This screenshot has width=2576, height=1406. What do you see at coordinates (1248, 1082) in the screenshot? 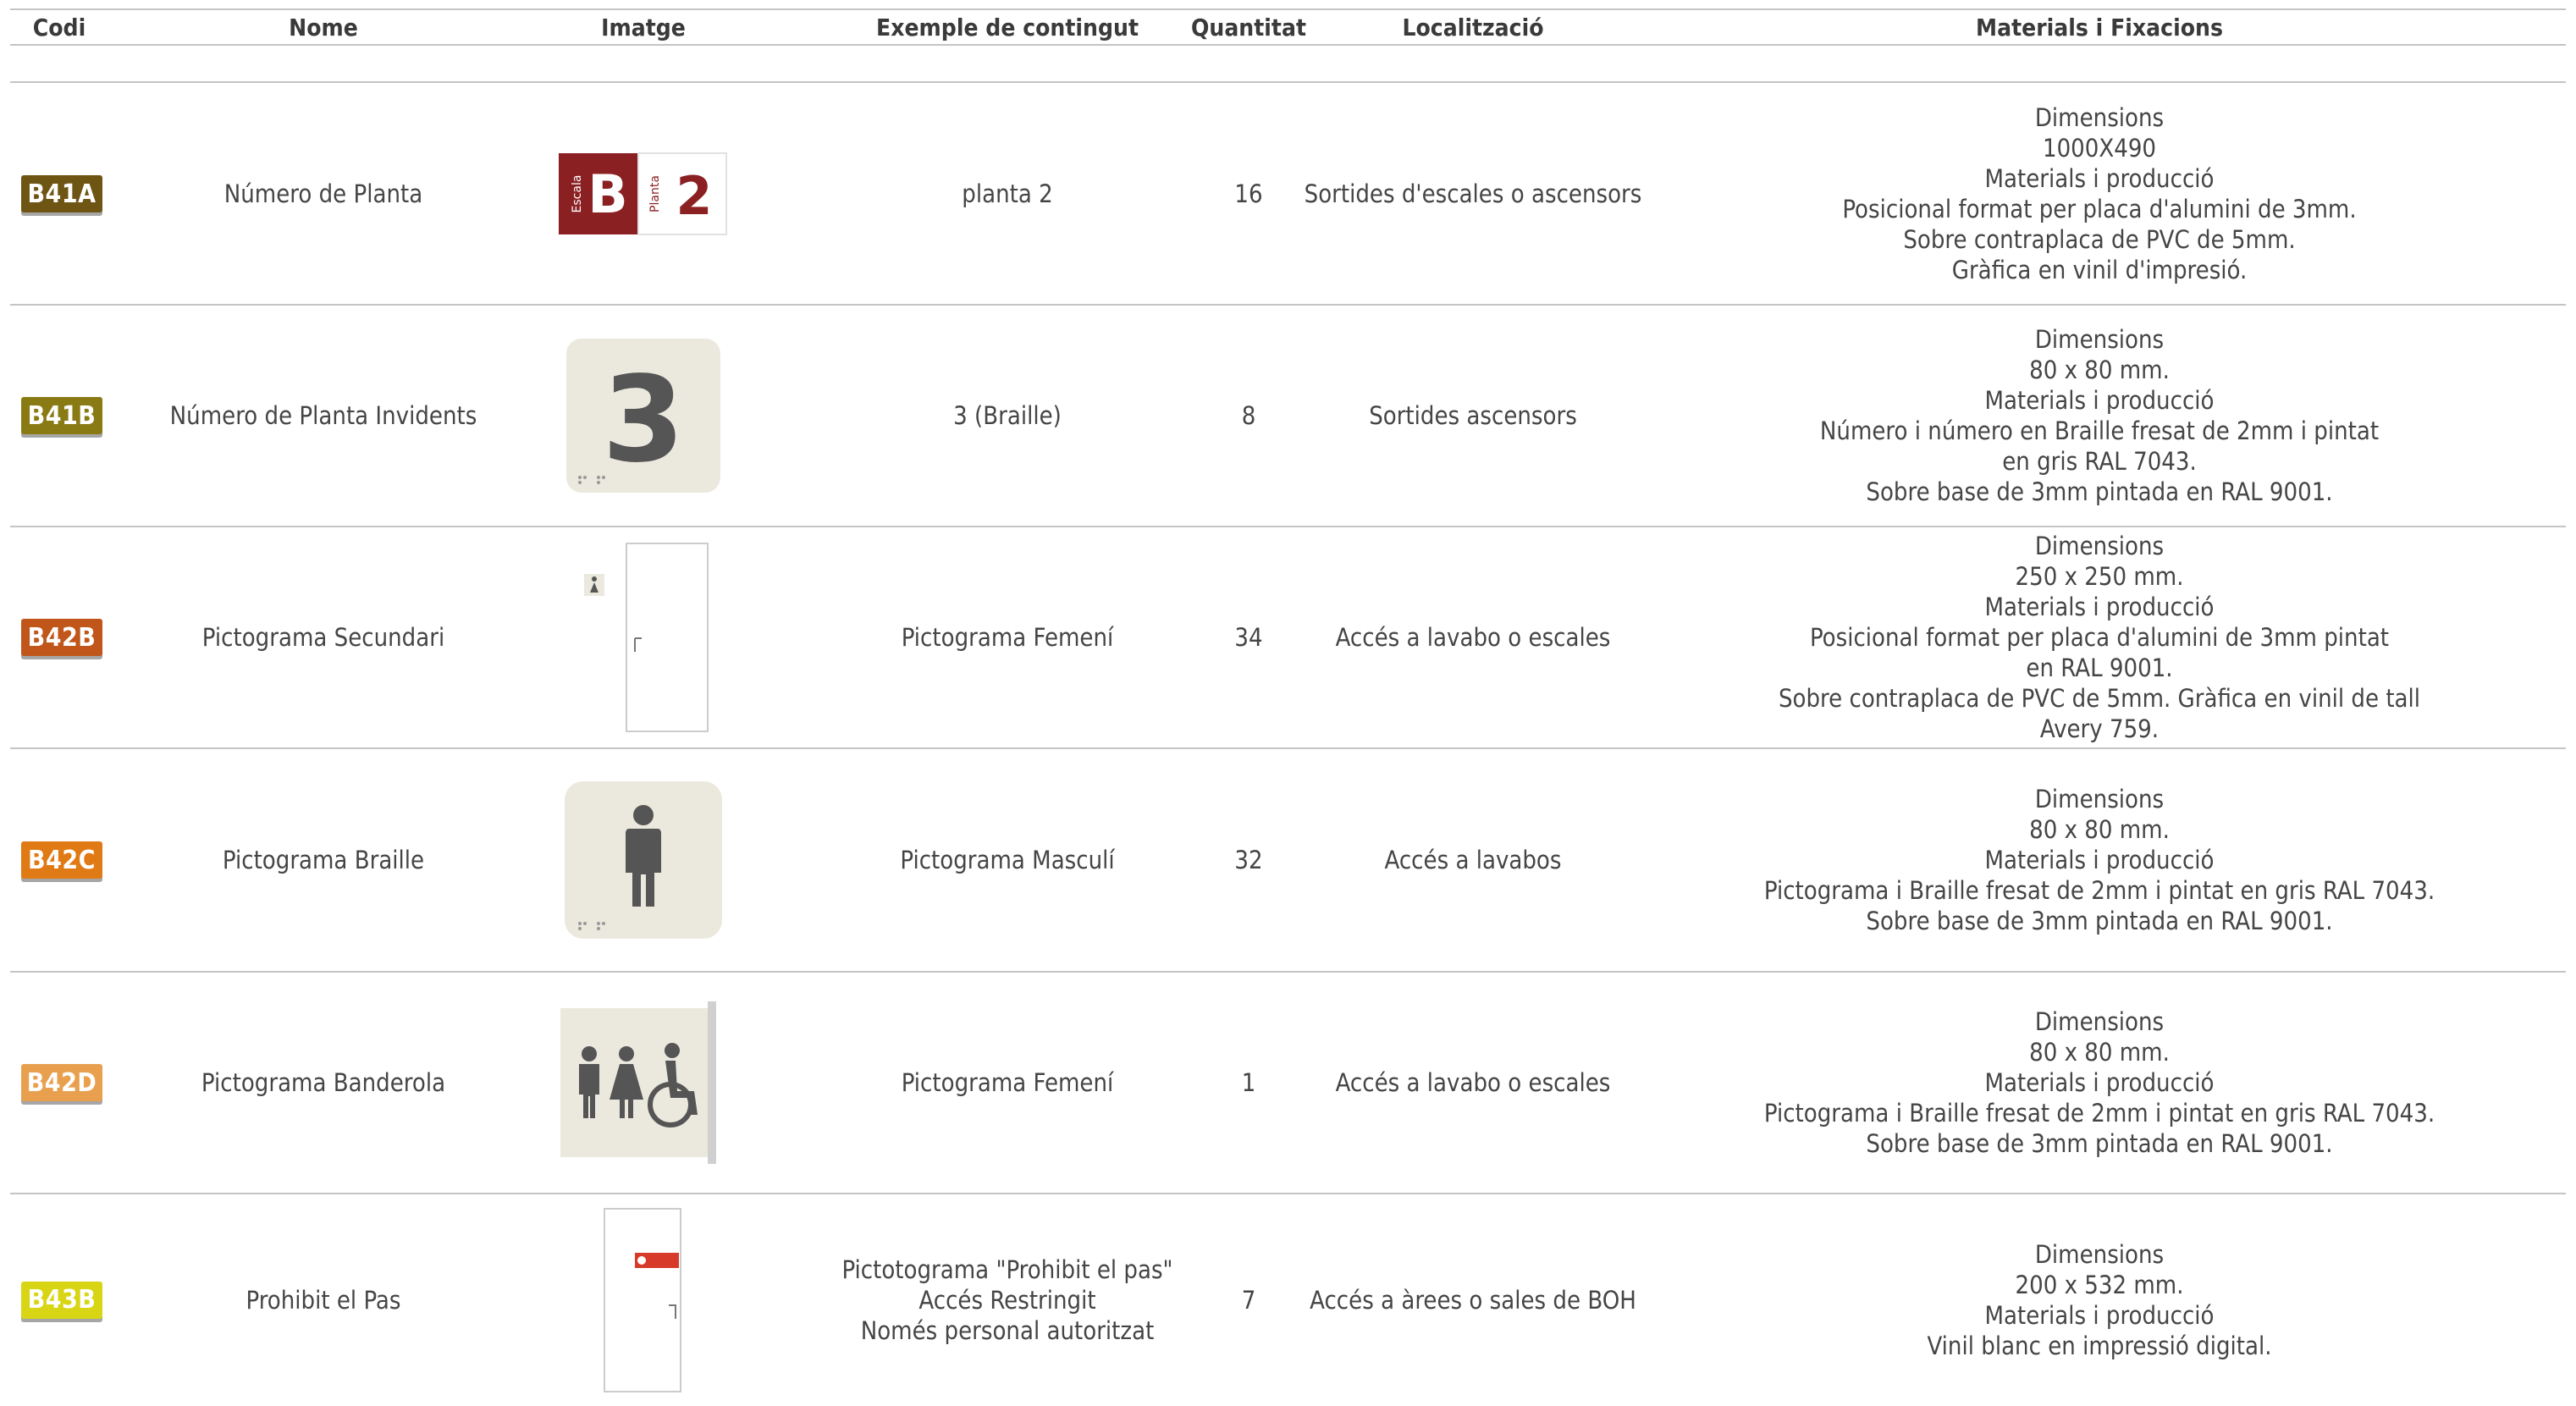
I see `quantity: 1` at bounding box center [1248, 1082].